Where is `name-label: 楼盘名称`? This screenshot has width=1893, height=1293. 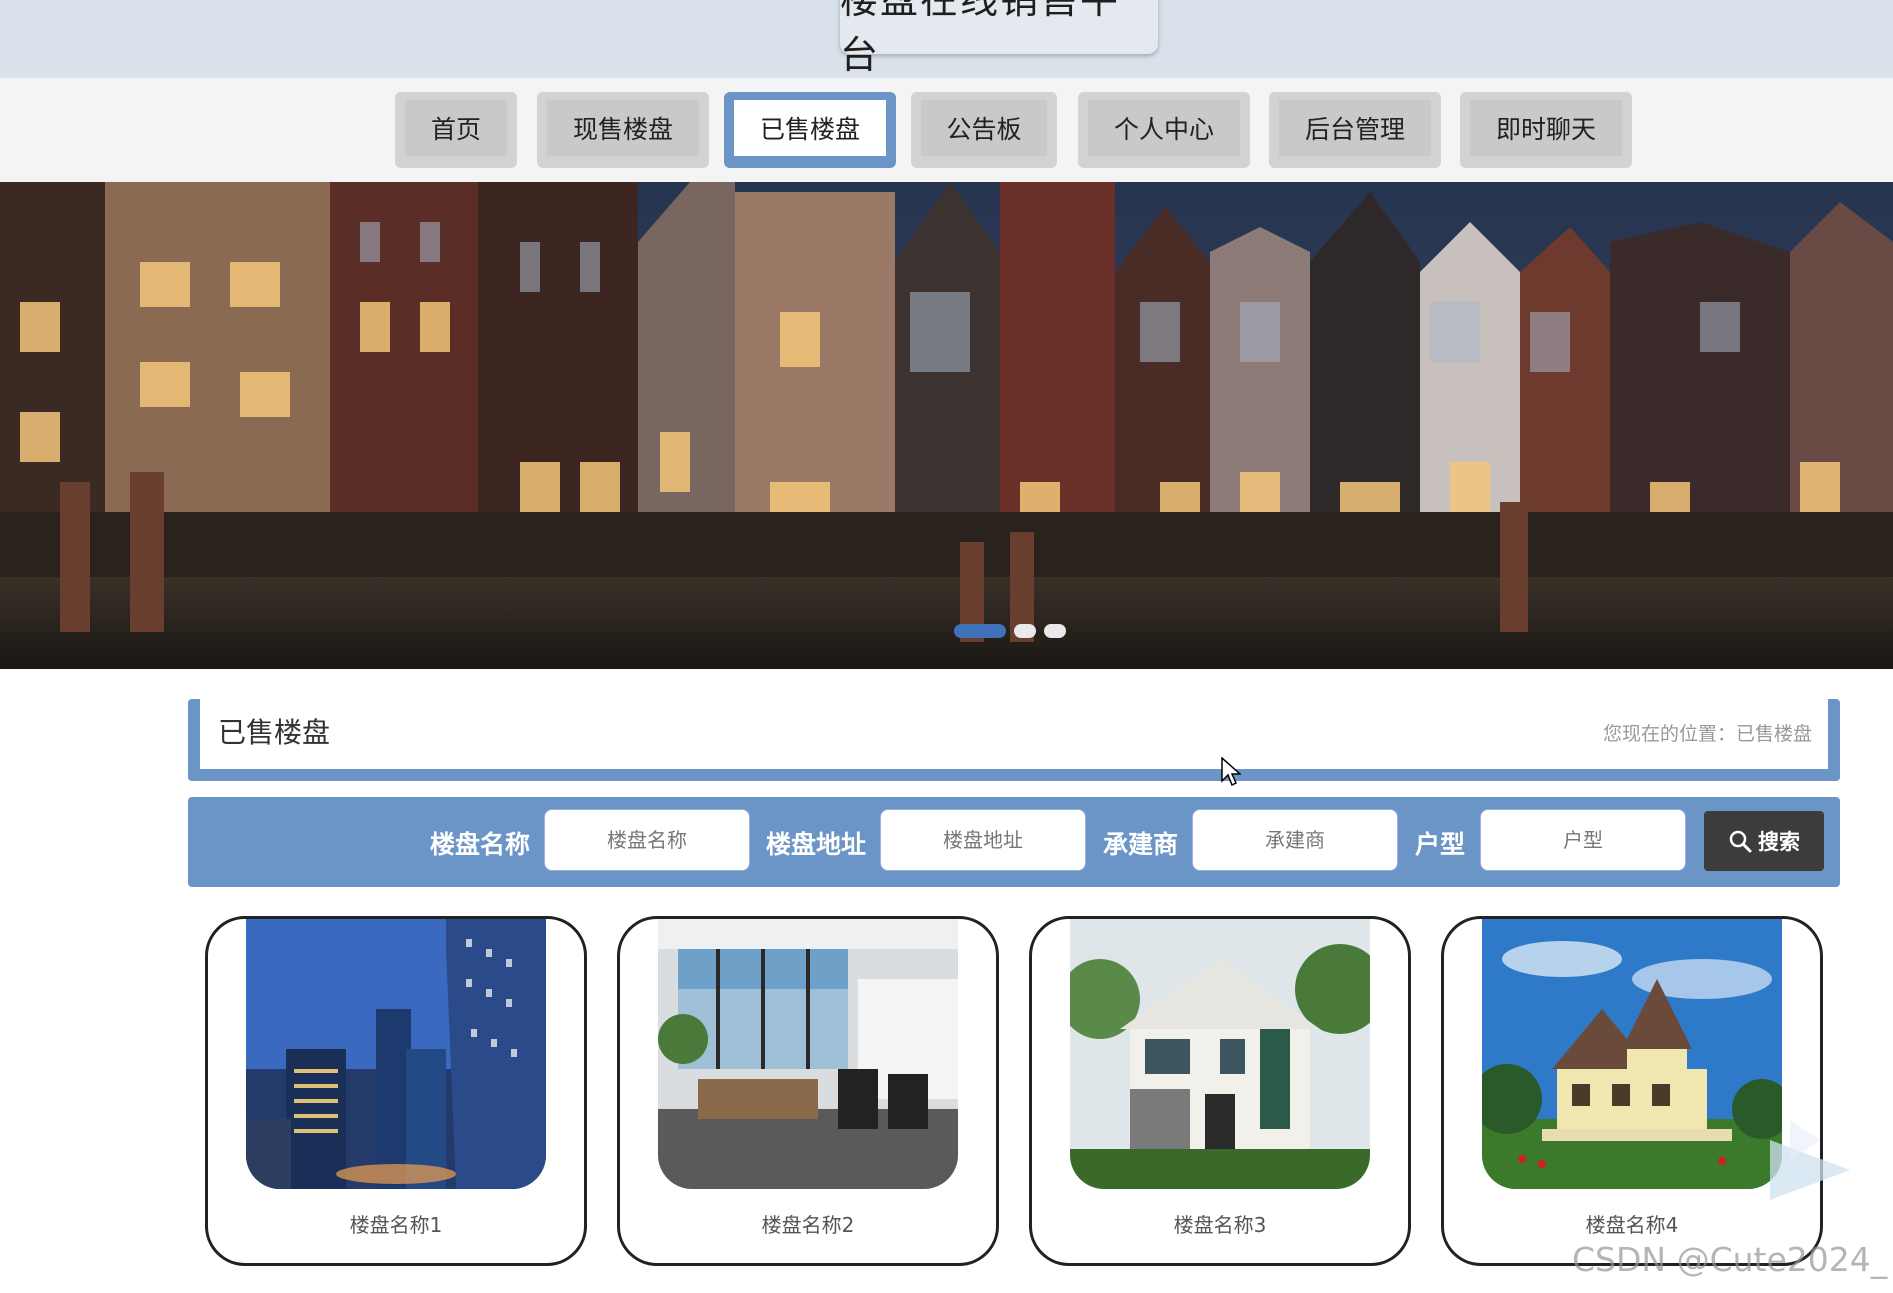 name-label: 楼盘名称 is located at coordinates (480, 844).